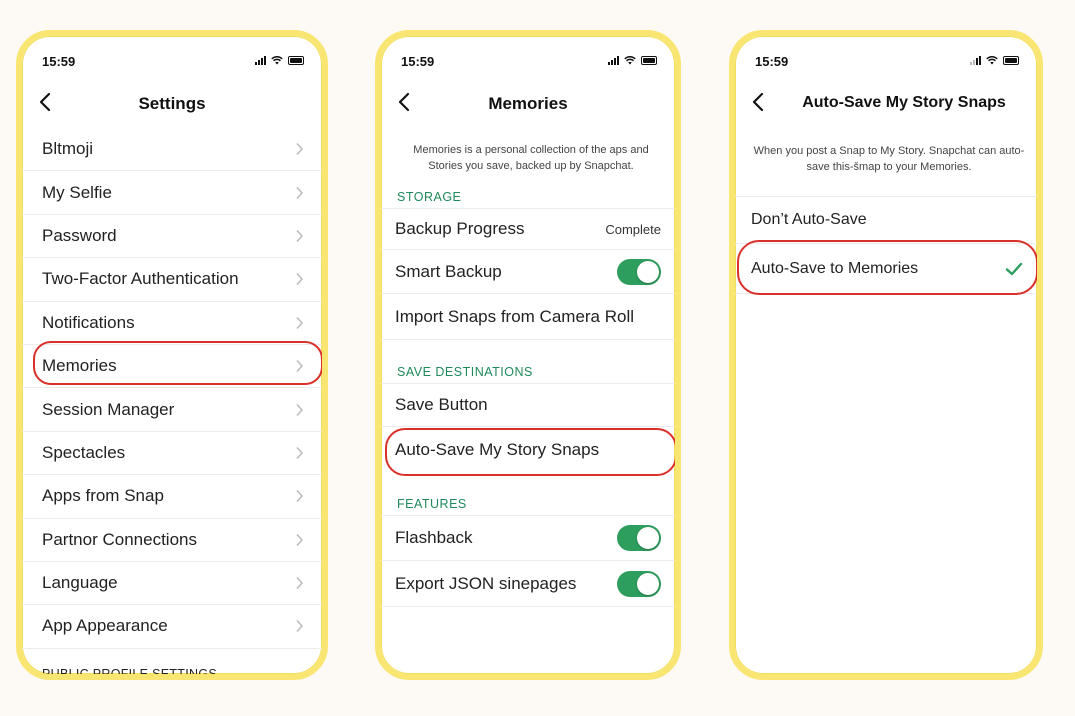 The image size is (1075, 716). I want to click on settings-item-two-factor: Two-Factor Authentication, so click(172, 280).